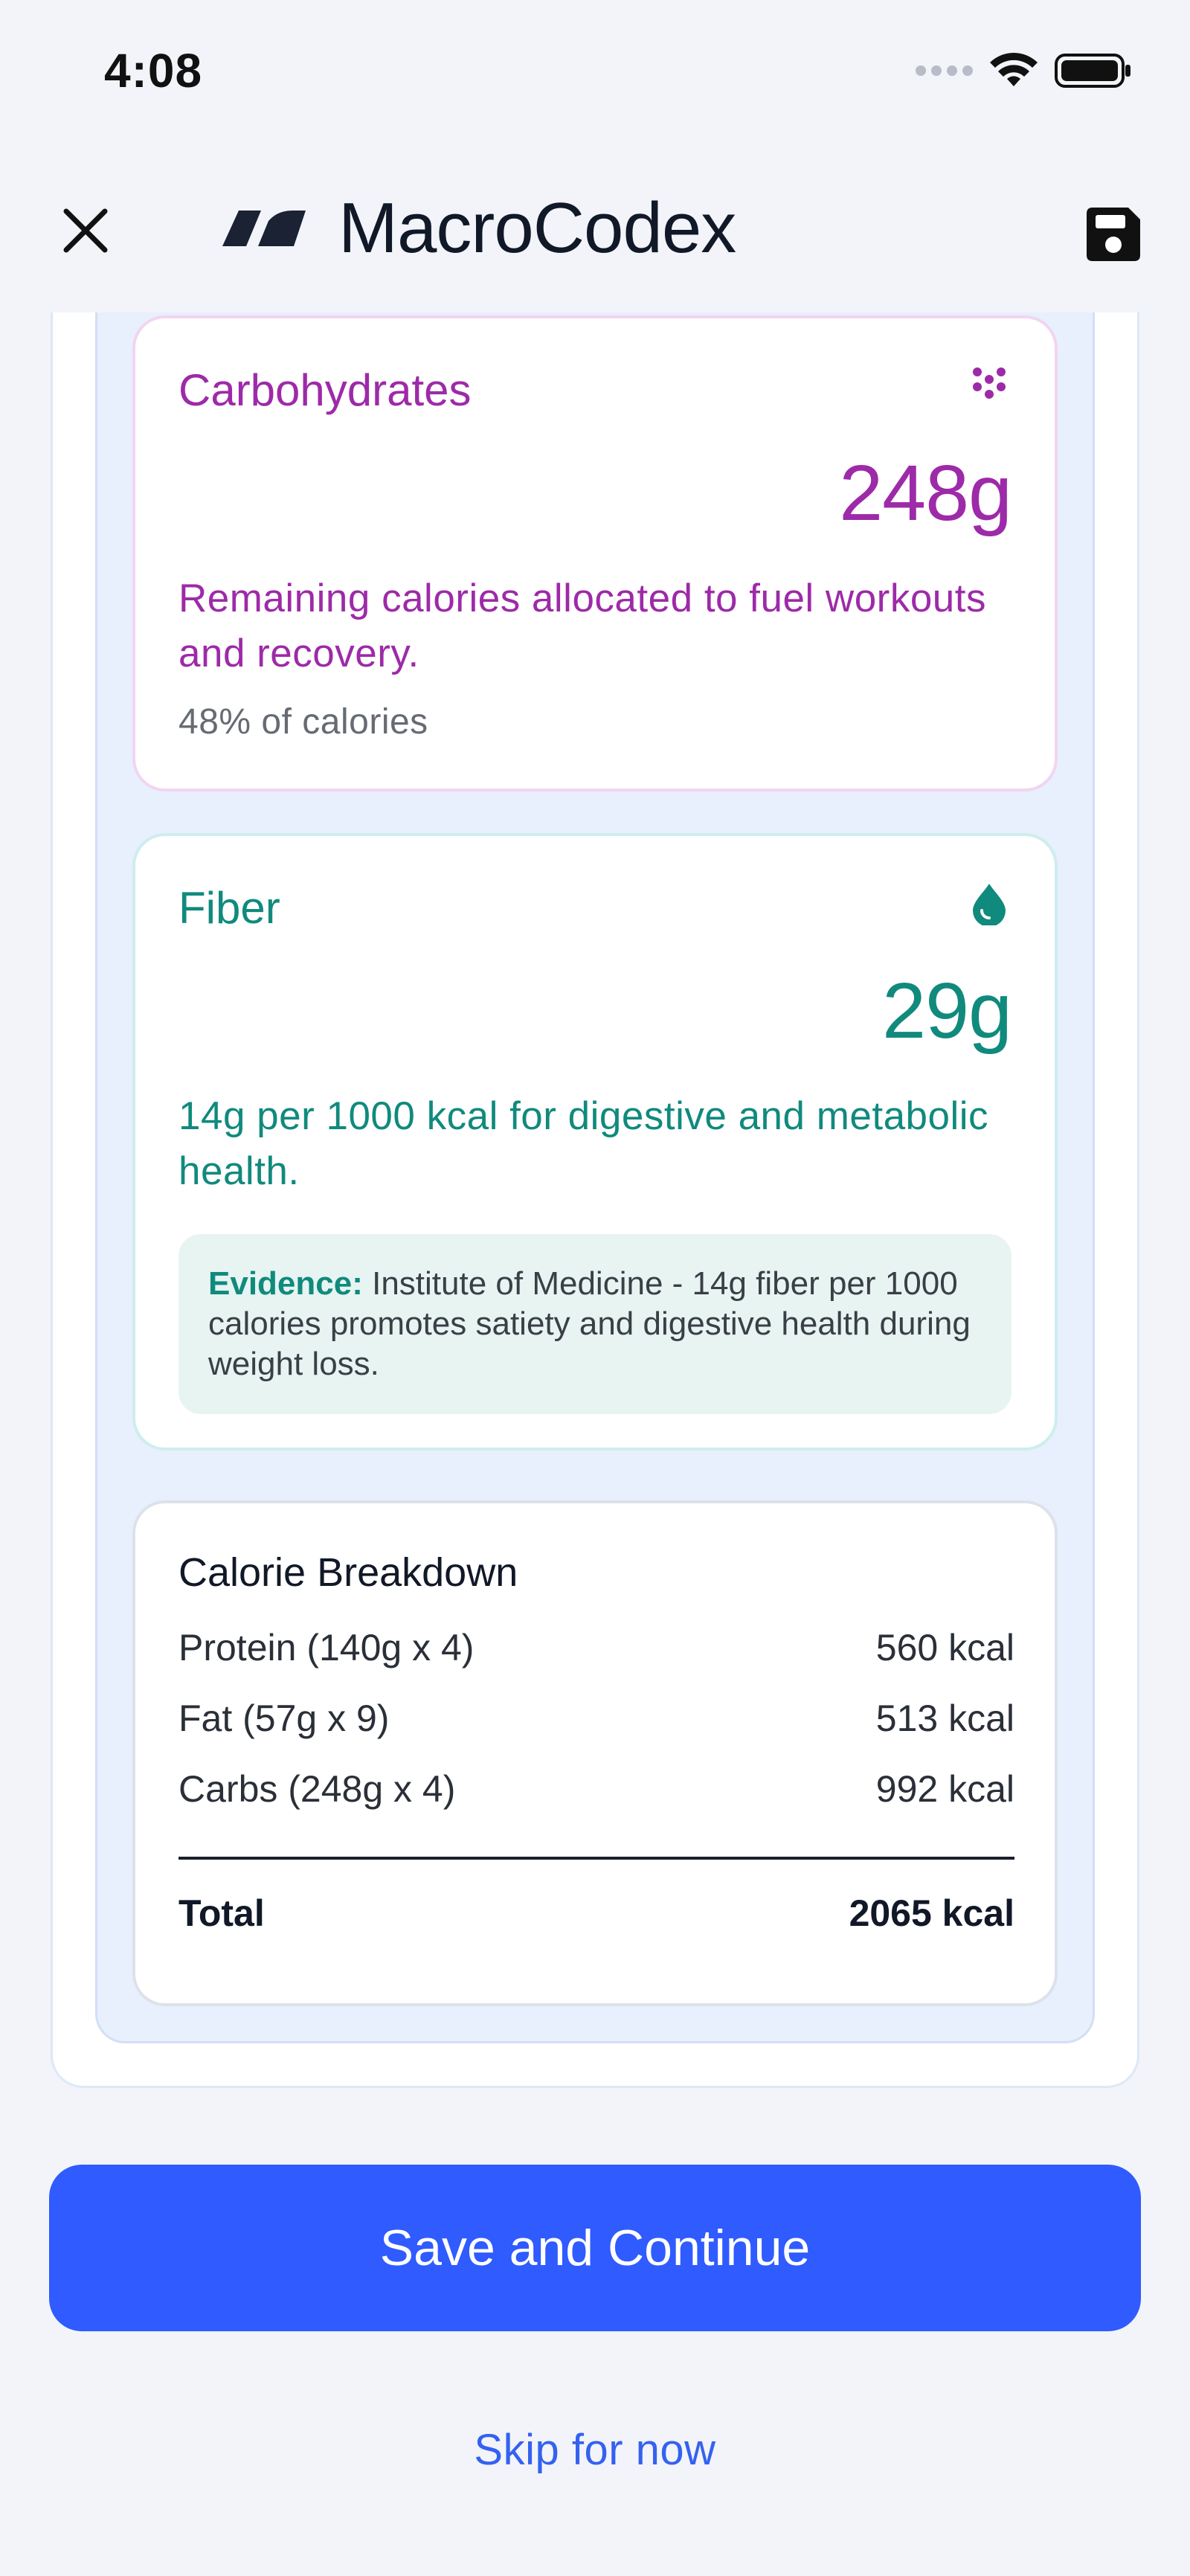  Describe the element at coordinates (596, 1723) in the screenshot. I see `breakdown-row: Fat (57g x 9) 513 kcal` at that location.